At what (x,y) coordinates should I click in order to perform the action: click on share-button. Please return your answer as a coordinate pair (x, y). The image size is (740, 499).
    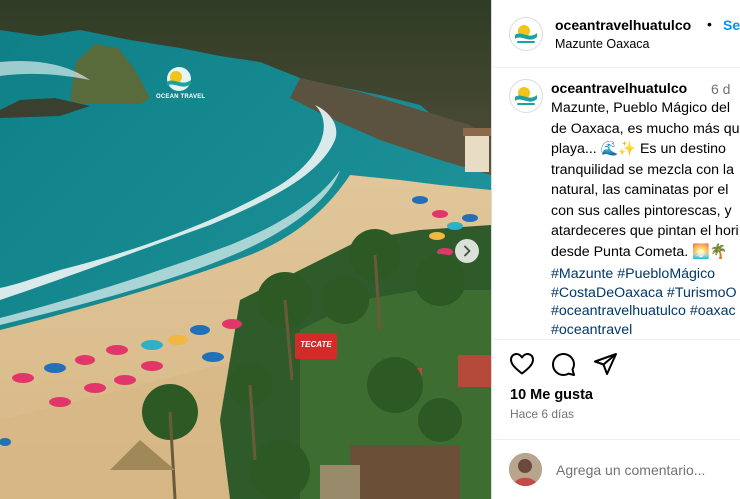
    Looking at the image, I should click on (605, 366).